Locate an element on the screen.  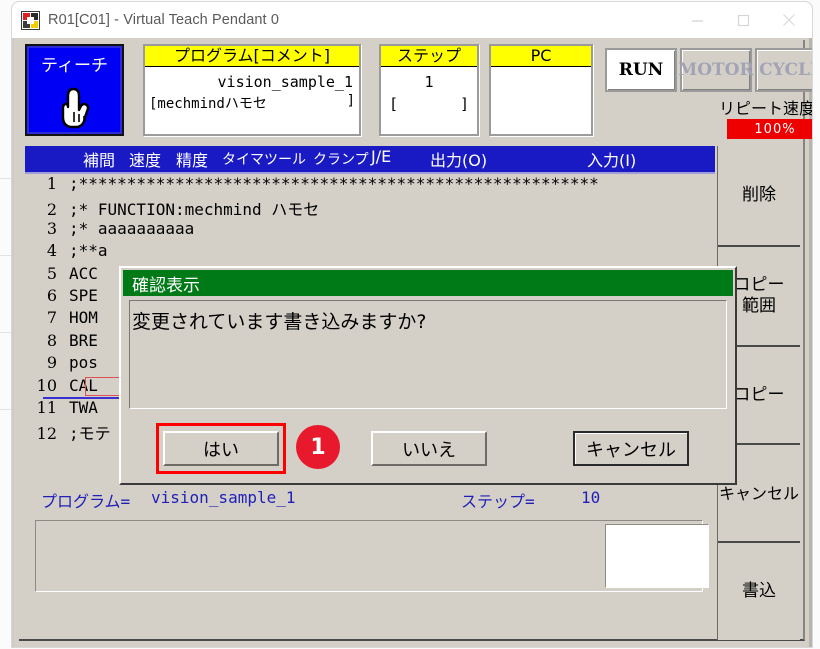
footer-program-label: プログラム= is located at coordinates (86, 501).